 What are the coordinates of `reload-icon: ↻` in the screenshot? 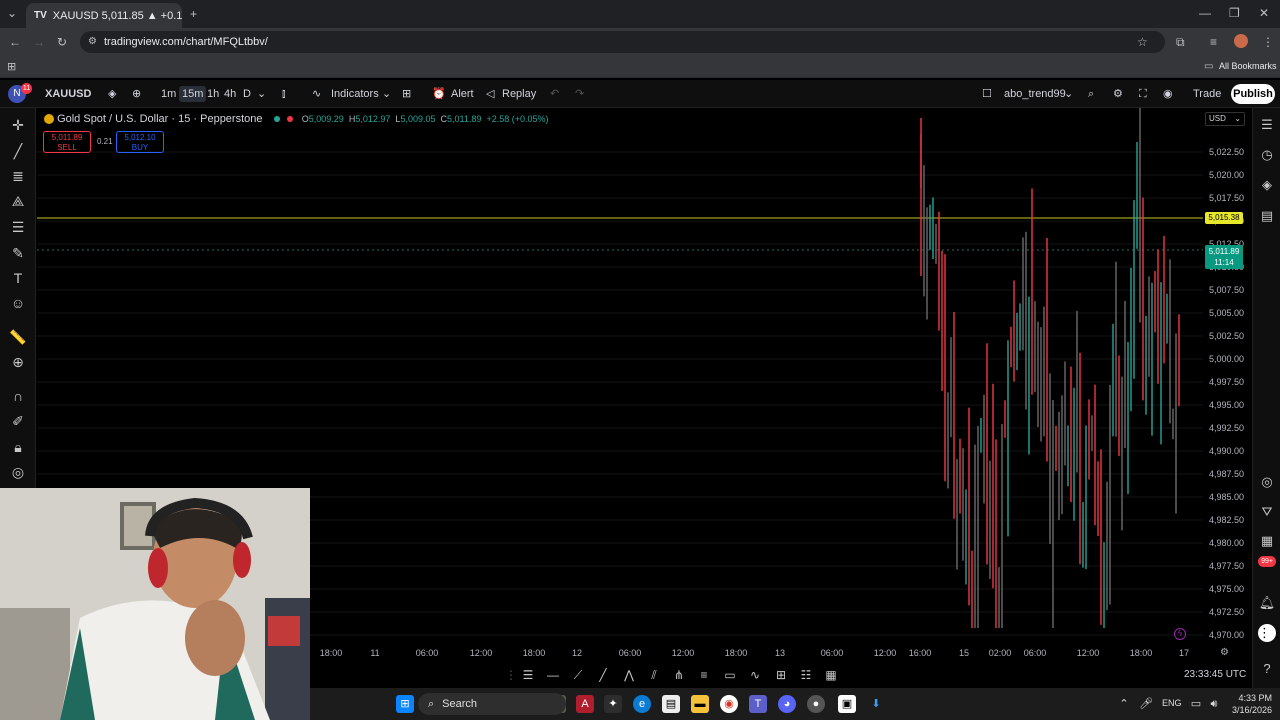 It's located at (62, 42).